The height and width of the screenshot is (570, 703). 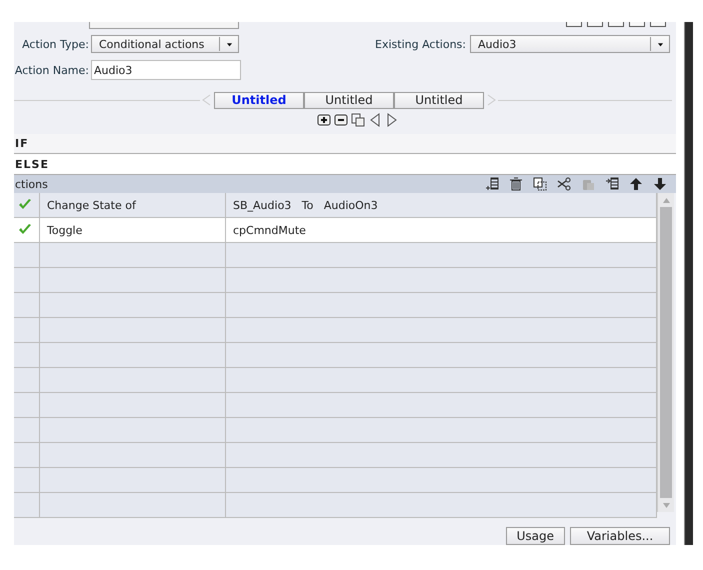 I want to click on existing-actions-dropdown: Audio3, so click(x=570, y=44).